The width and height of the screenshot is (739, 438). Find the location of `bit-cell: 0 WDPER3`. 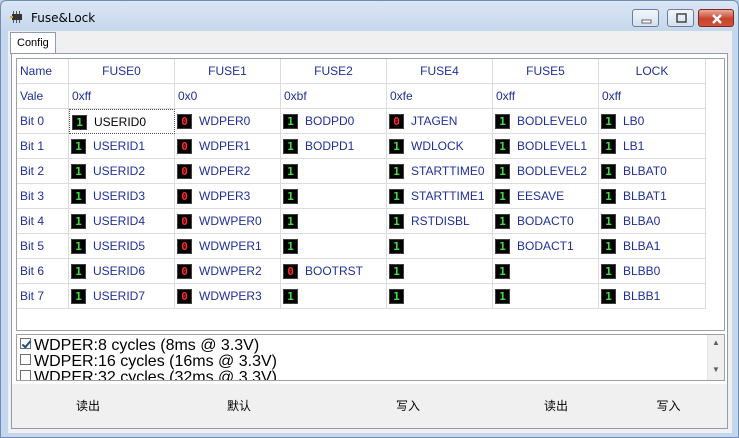

bit-cell: 0 WDPER3 is located at coordinates (228, 196).